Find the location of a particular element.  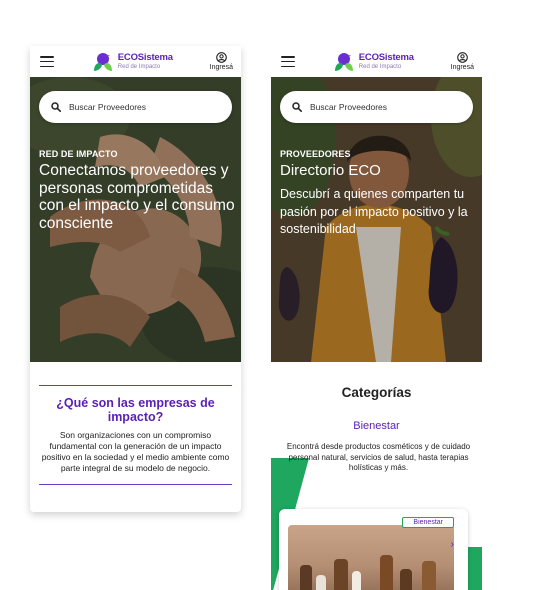

category-card: Bienestar › is located at coordinates (373, 549).